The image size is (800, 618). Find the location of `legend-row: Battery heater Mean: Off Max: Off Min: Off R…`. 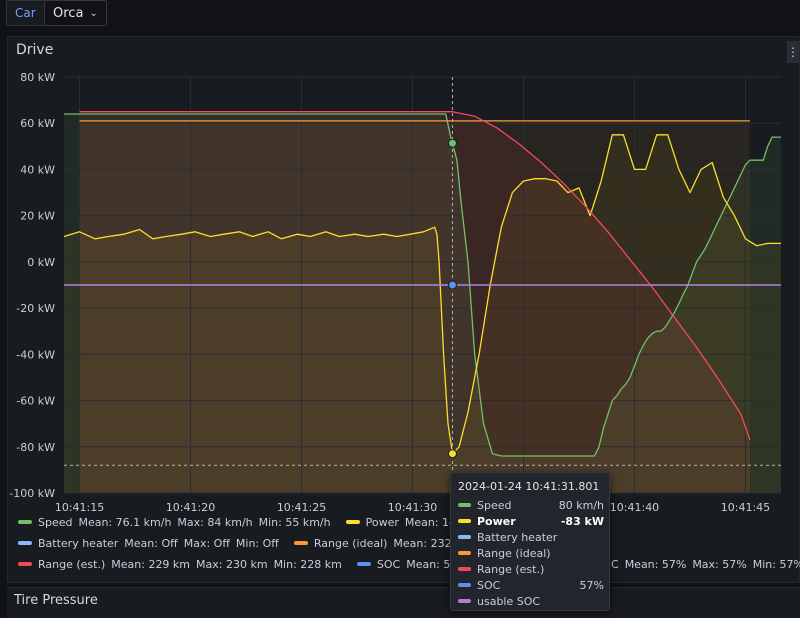

legend-row: Battery heater Mean: Off Max: Off Min: Off R… is located at coordinates (260, 543).